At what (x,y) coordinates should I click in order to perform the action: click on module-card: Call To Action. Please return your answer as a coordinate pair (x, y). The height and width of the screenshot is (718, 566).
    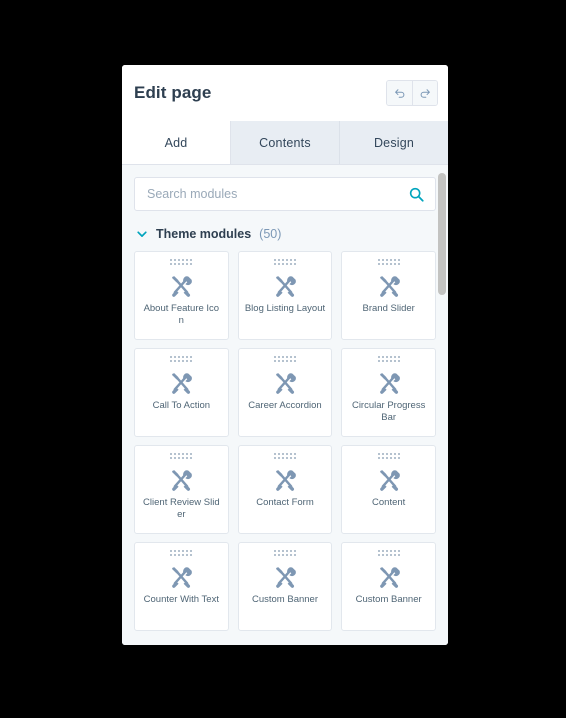
    Looking at the image, I should click on (181, 392).